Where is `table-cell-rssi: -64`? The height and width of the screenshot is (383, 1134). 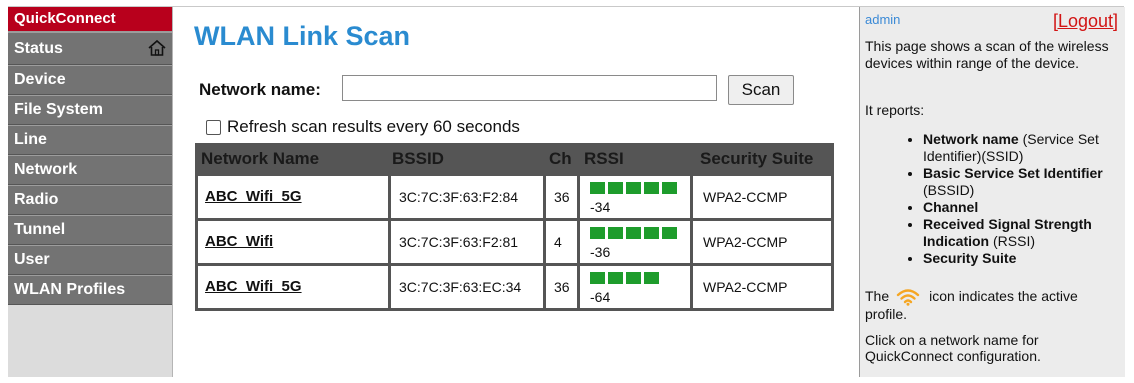 table-cell-rssi: -64 is located at coordinates (635, 287).